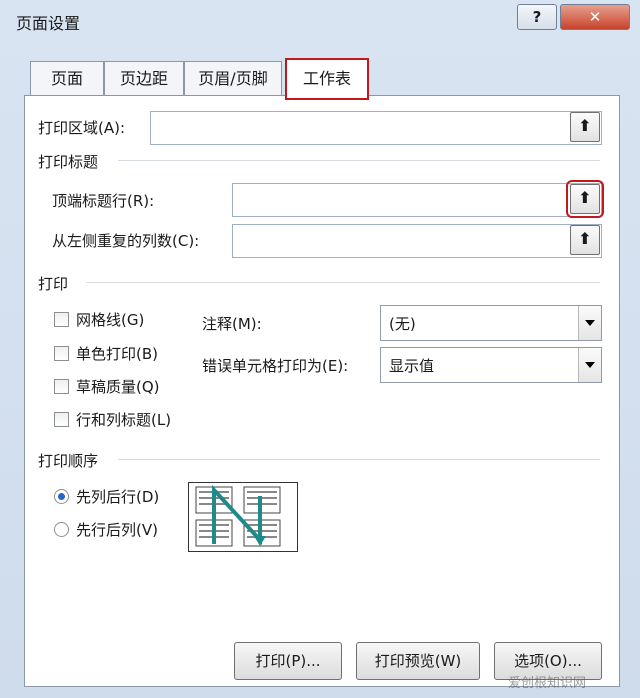  What do you see at coordinates (61, 353) in the screenshot?
I see `black-white-checkbox` at bounding box center [61, 353].